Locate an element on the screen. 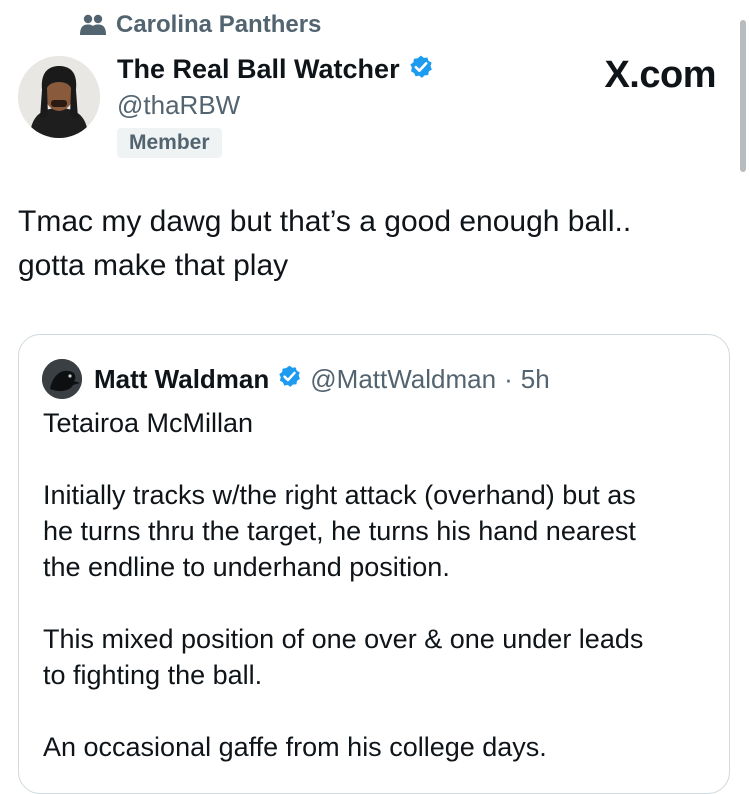 This screenshot has width=750, height=794. tweet-line: gotta make that play is located at coordinates (153, 265).